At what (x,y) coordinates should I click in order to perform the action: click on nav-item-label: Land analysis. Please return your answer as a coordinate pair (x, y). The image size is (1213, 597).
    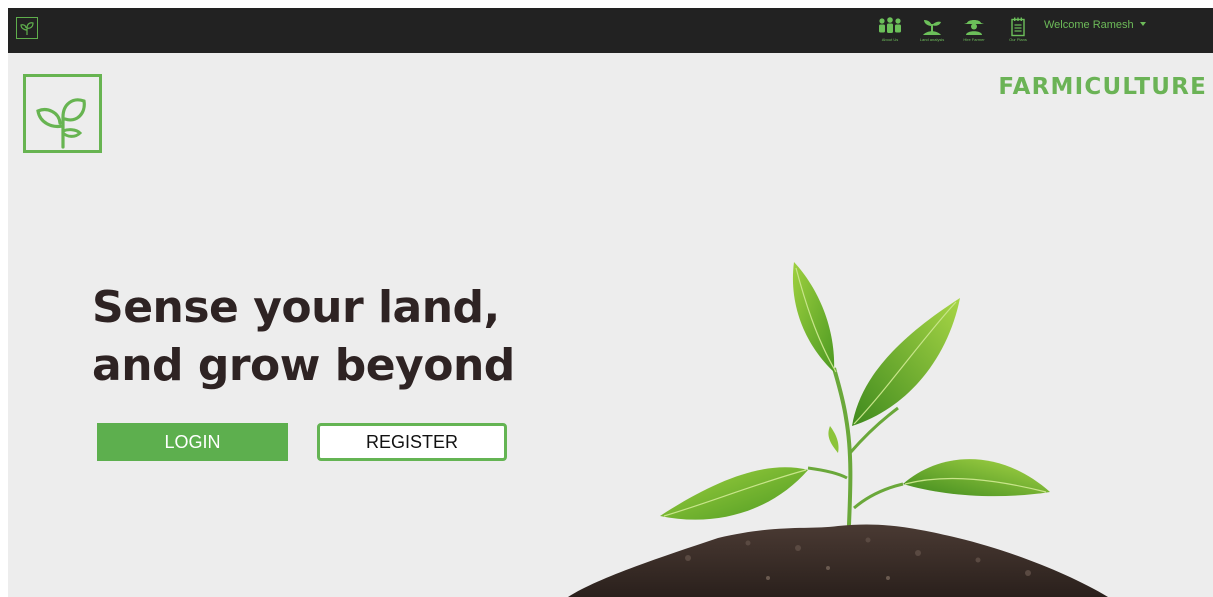
    Looking at the image, I should click on (932, 39).